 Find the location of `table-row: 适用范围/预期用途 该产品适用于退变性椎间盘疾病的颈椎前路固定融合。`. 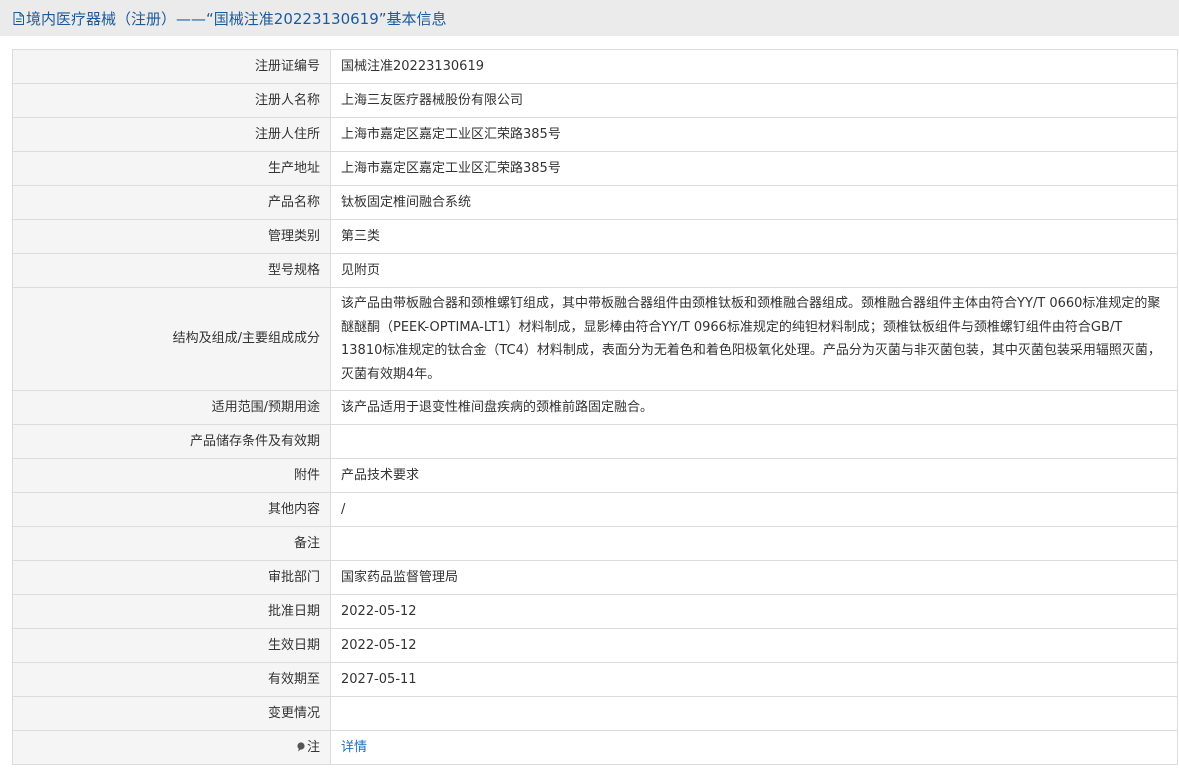

table-row: 适用范围/预期用途 该产品适用于退变性椎间盘疾病的颈椎前路固定融合。 is located at coordinates (595, 407).